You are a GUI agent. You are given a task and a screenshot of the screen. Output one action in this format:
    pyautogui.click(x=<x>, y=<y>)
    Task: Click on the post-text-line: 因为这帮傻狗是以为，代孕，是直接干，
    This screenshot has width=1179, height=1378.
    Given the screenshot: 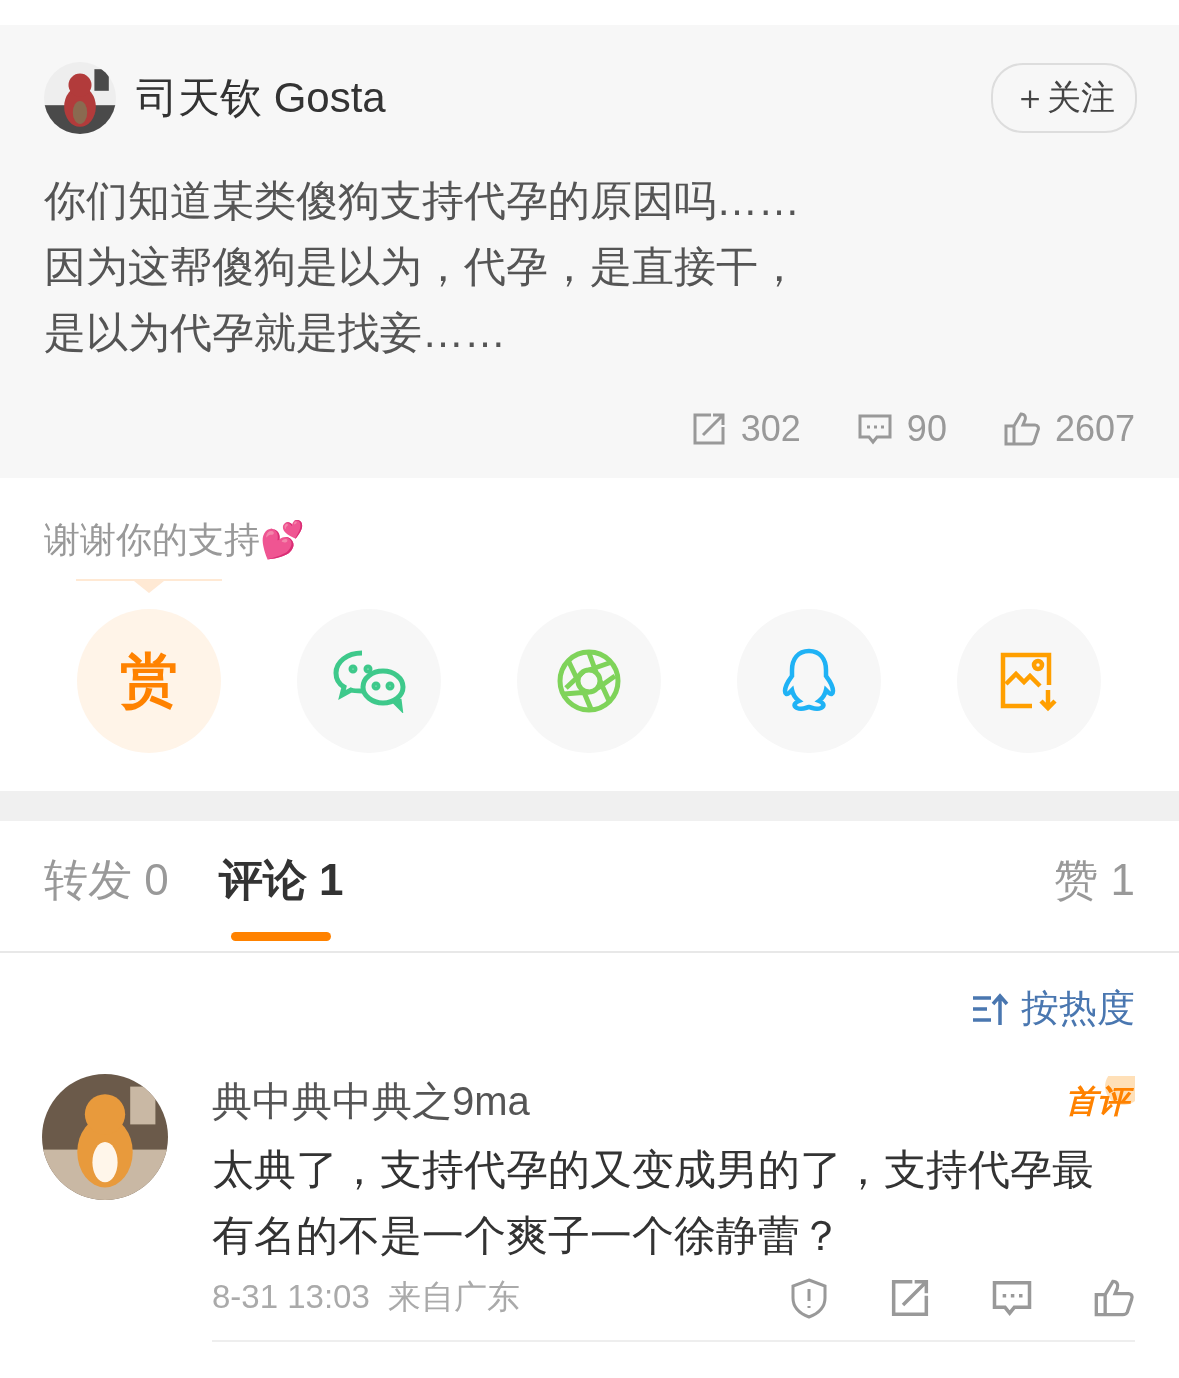 What is the action you would take?
    pyautogui.click(x=422, y=267)
    